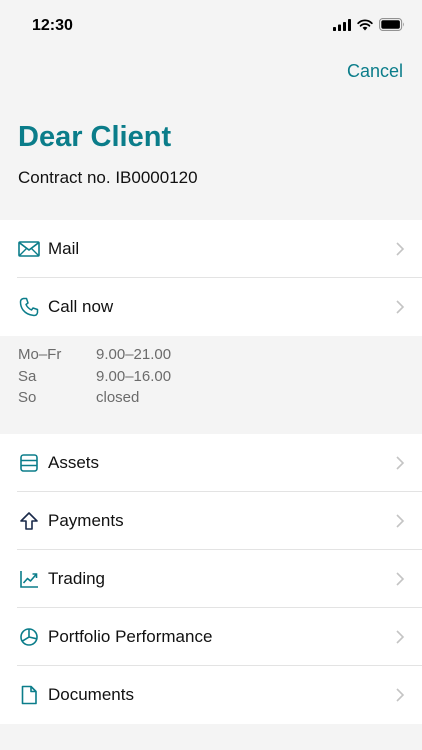 This screenshot has width=422, height=750. What do you see at coordinates (64, 248) in the screenshot?
I see `mail-label: Mail` at bounding box center [64, 248].